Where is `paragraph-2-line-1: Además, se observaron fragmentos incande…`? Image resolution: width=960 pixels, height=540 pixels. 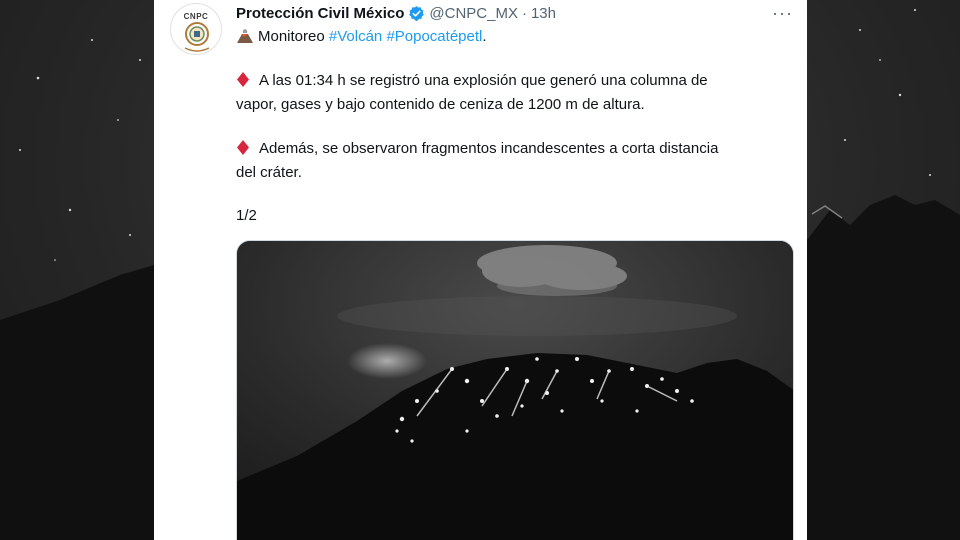
paragraph-2-line-1: Además, se observaron fragmentos incande… is located at coordinates (477, 148).